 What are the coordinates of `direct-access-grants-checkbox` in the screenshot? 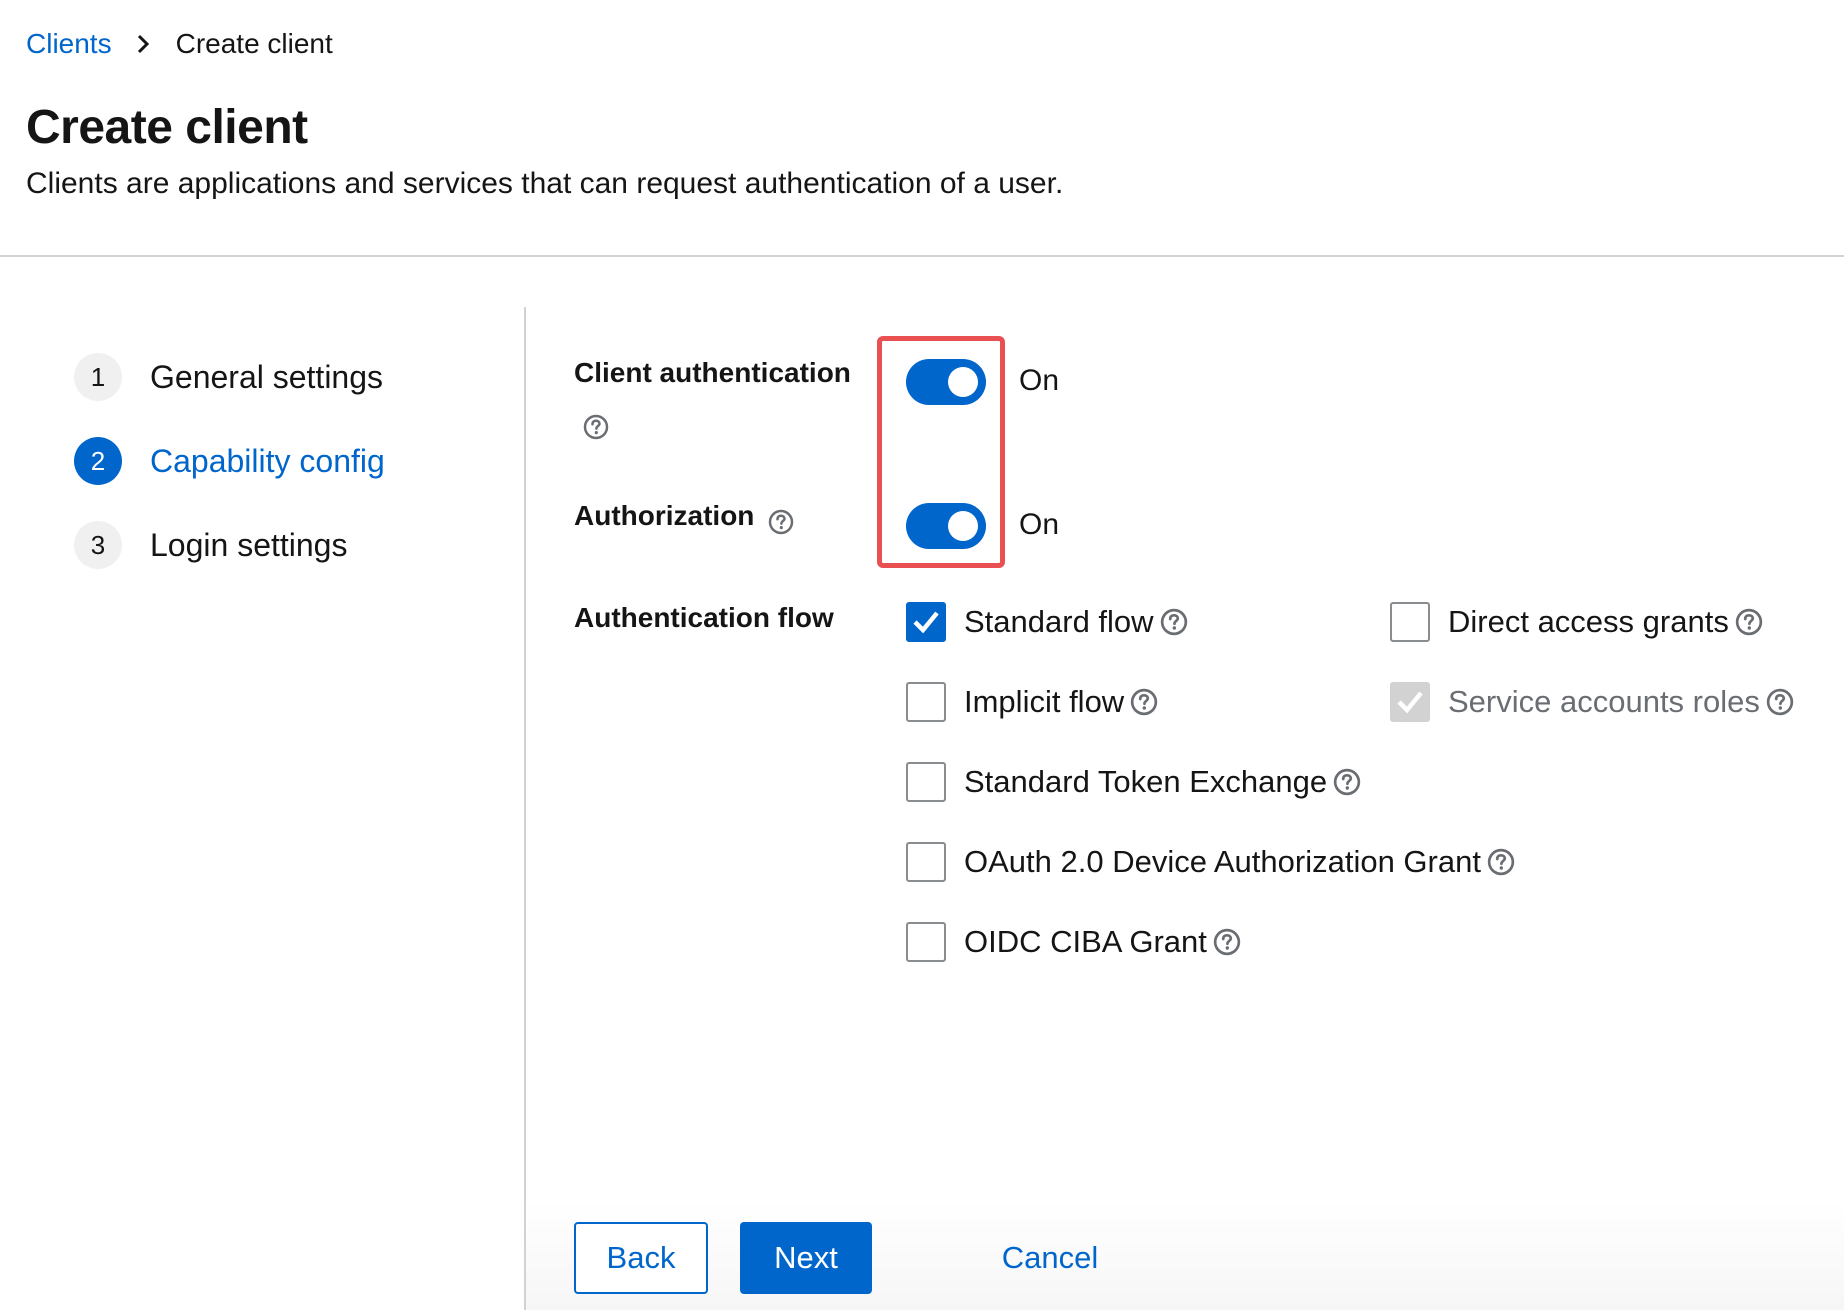 It's located at (1410, 622).